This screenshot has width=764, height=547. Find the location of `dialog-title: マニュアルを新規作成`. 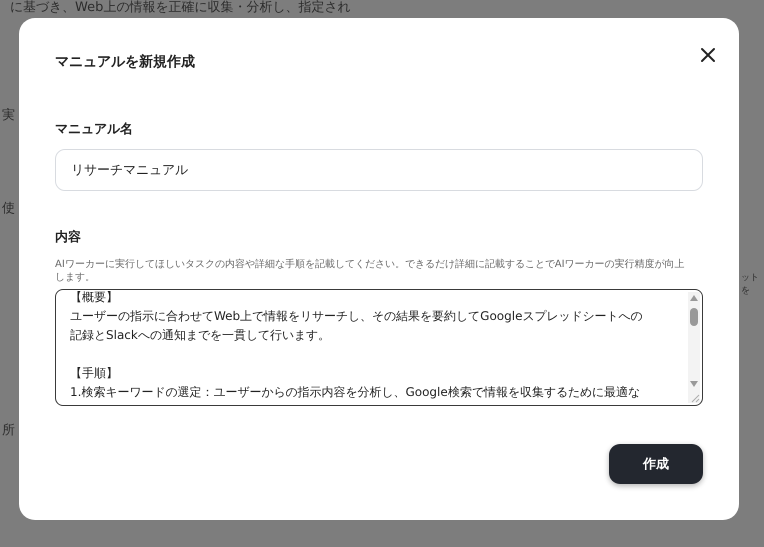

dialog-title: マニュアルを新規作成 is located at coordinates (125, 62).